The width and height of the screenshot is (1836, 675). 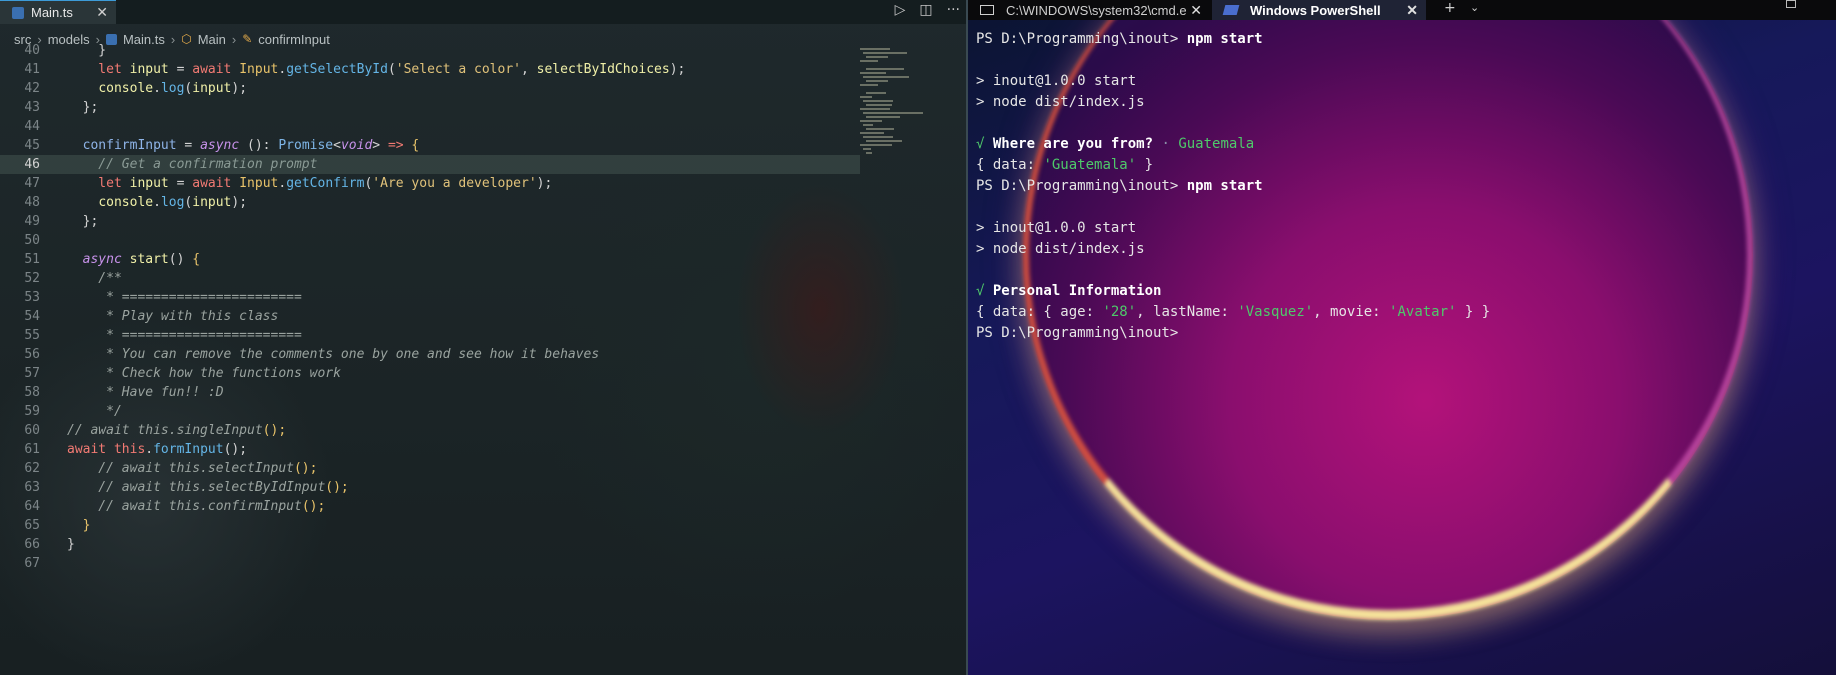 I want to click on code-token: selectByIdChoices, so click(x=603, y=69).